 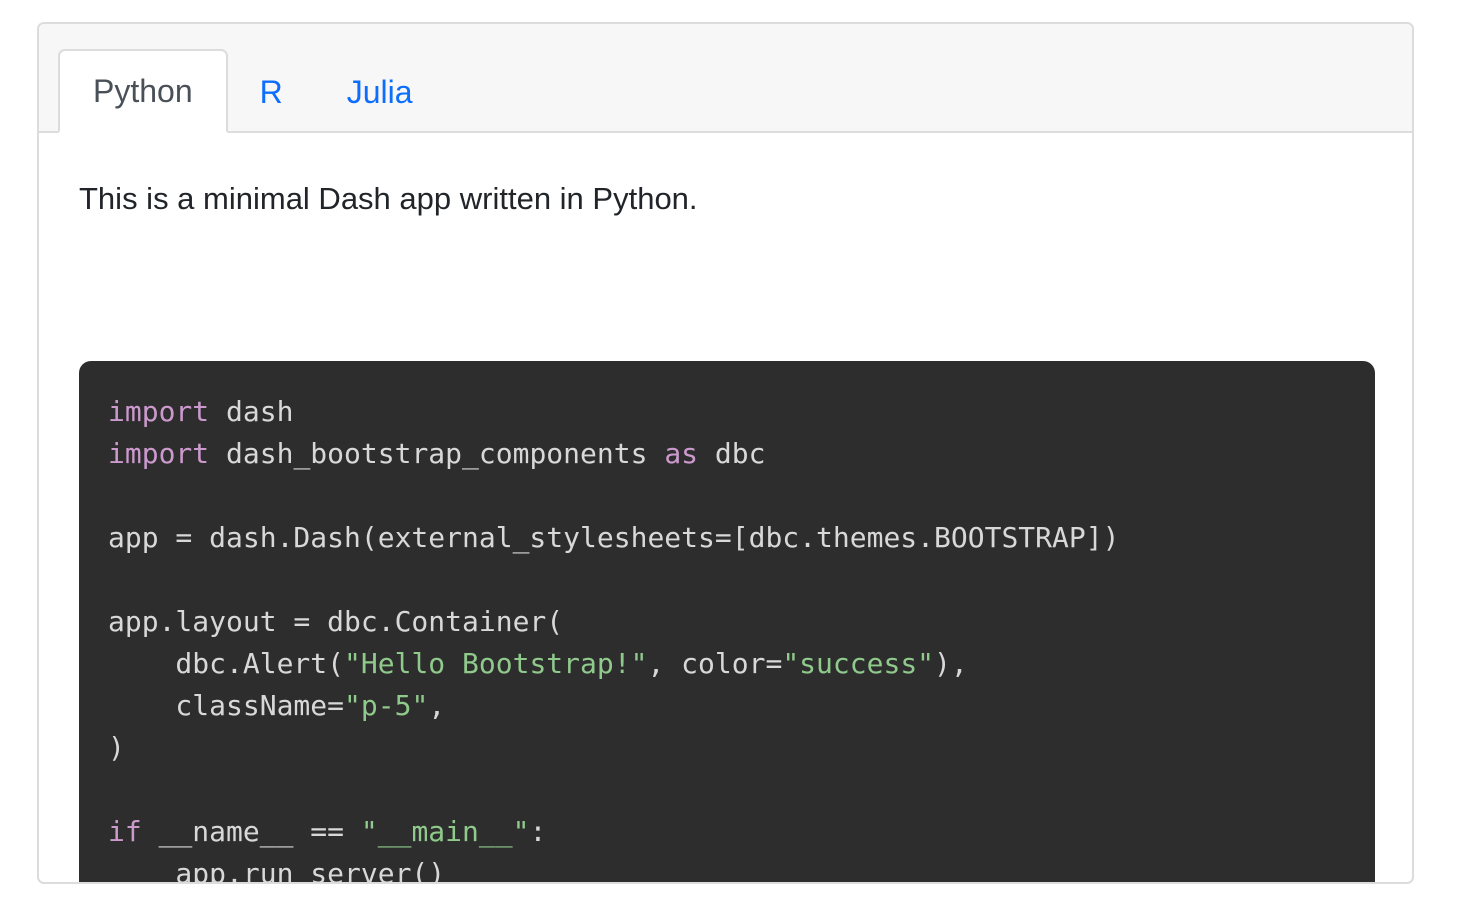 What do you see at coordinates (725, 78) in the screenshot?
I see `card-header: Python R Julia` at bounding box center [725, 78].